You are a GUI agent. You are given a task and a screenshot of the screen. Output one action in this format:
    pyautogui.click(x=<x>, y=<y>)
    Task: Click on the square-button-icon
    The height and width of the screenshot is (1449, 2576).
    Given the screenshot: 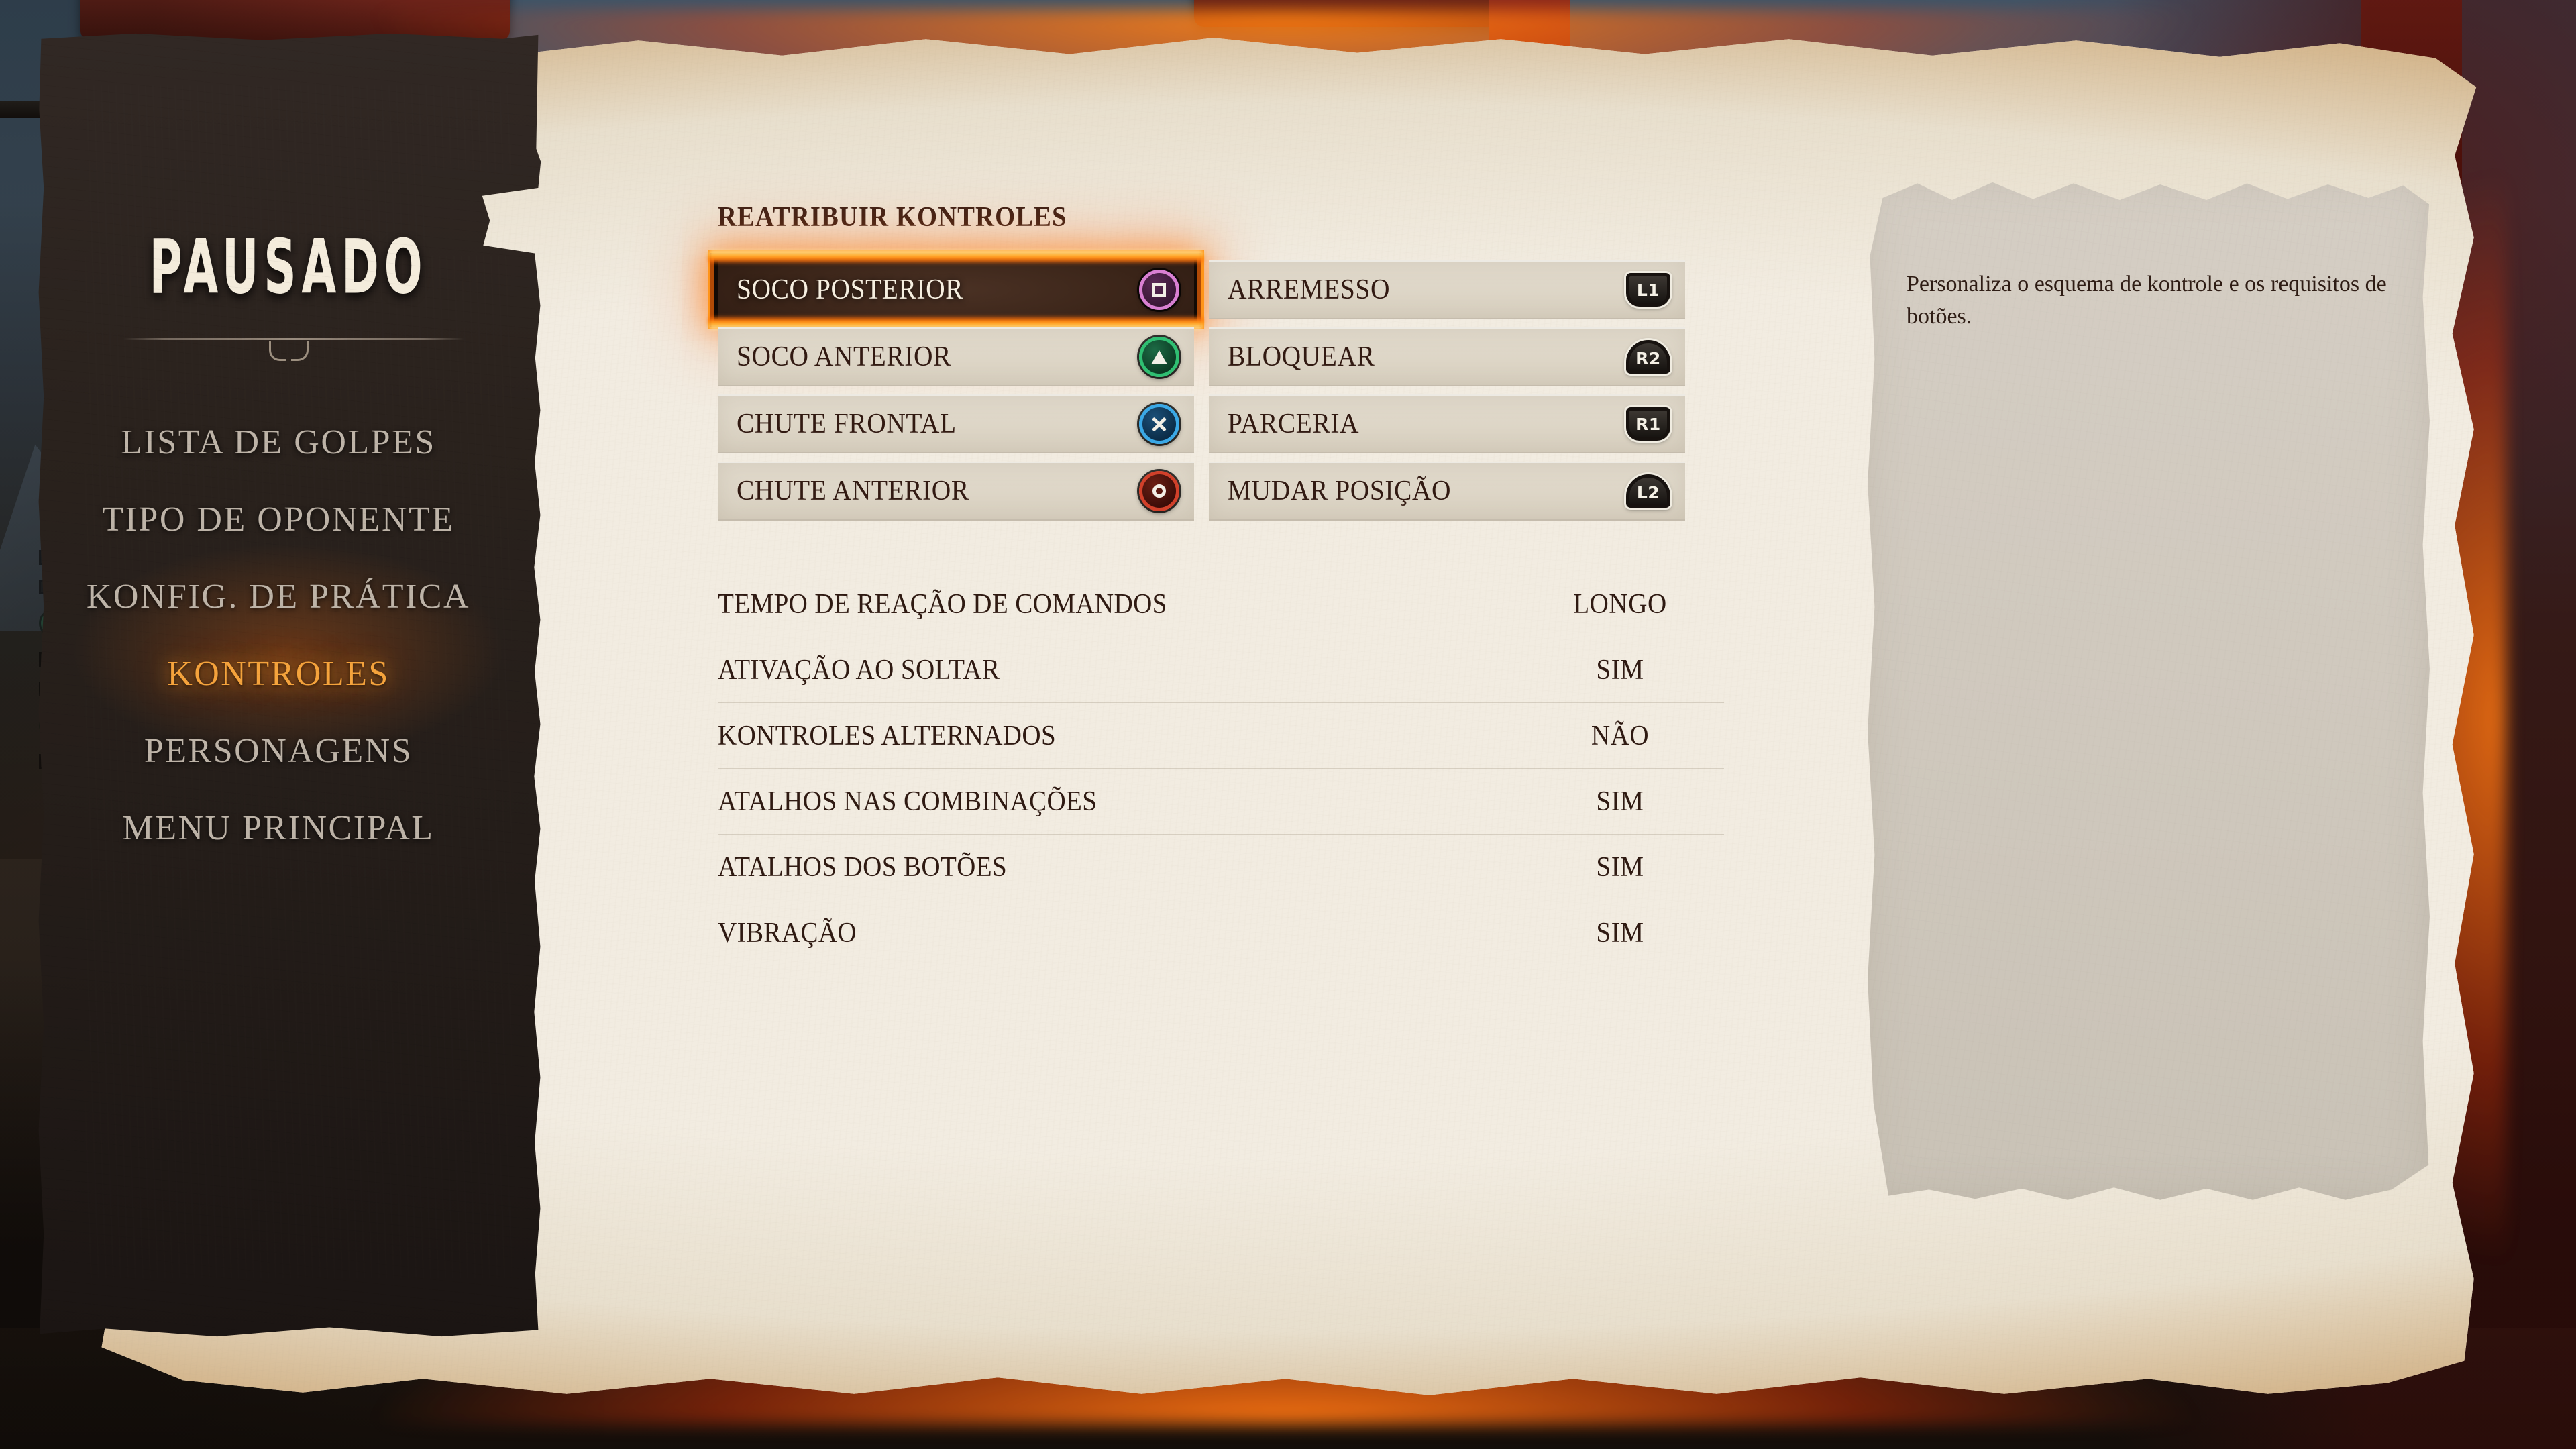 What is the action you would take?
    pyautogui.click(x=1159, y=290)
    